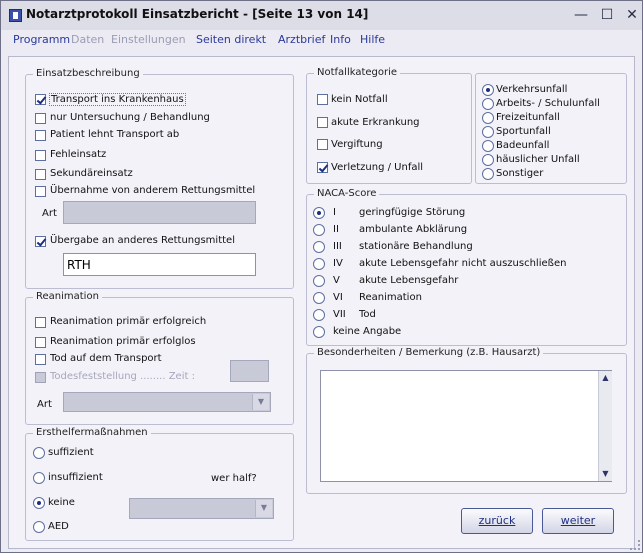 This screenshot has height=553, width=643. Describe the element at coordinates (336, 280) in the screenshot. I see `naca-num-5: V` at that location.